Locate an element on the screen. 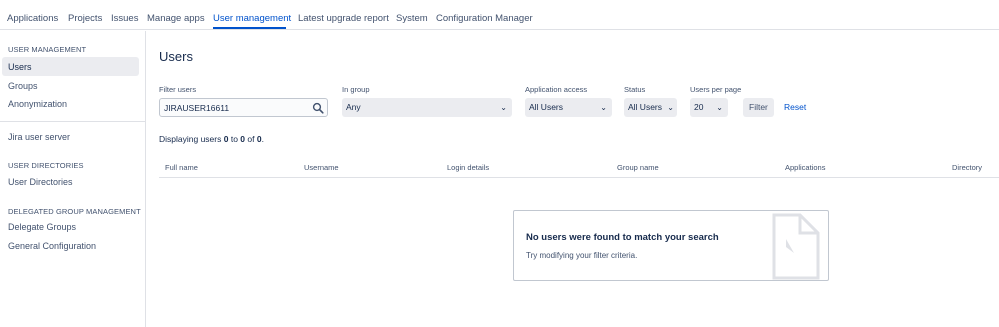 The width and height of the screenshot is (999, 327). results-suffix: . is located at coordinates (262, 139).